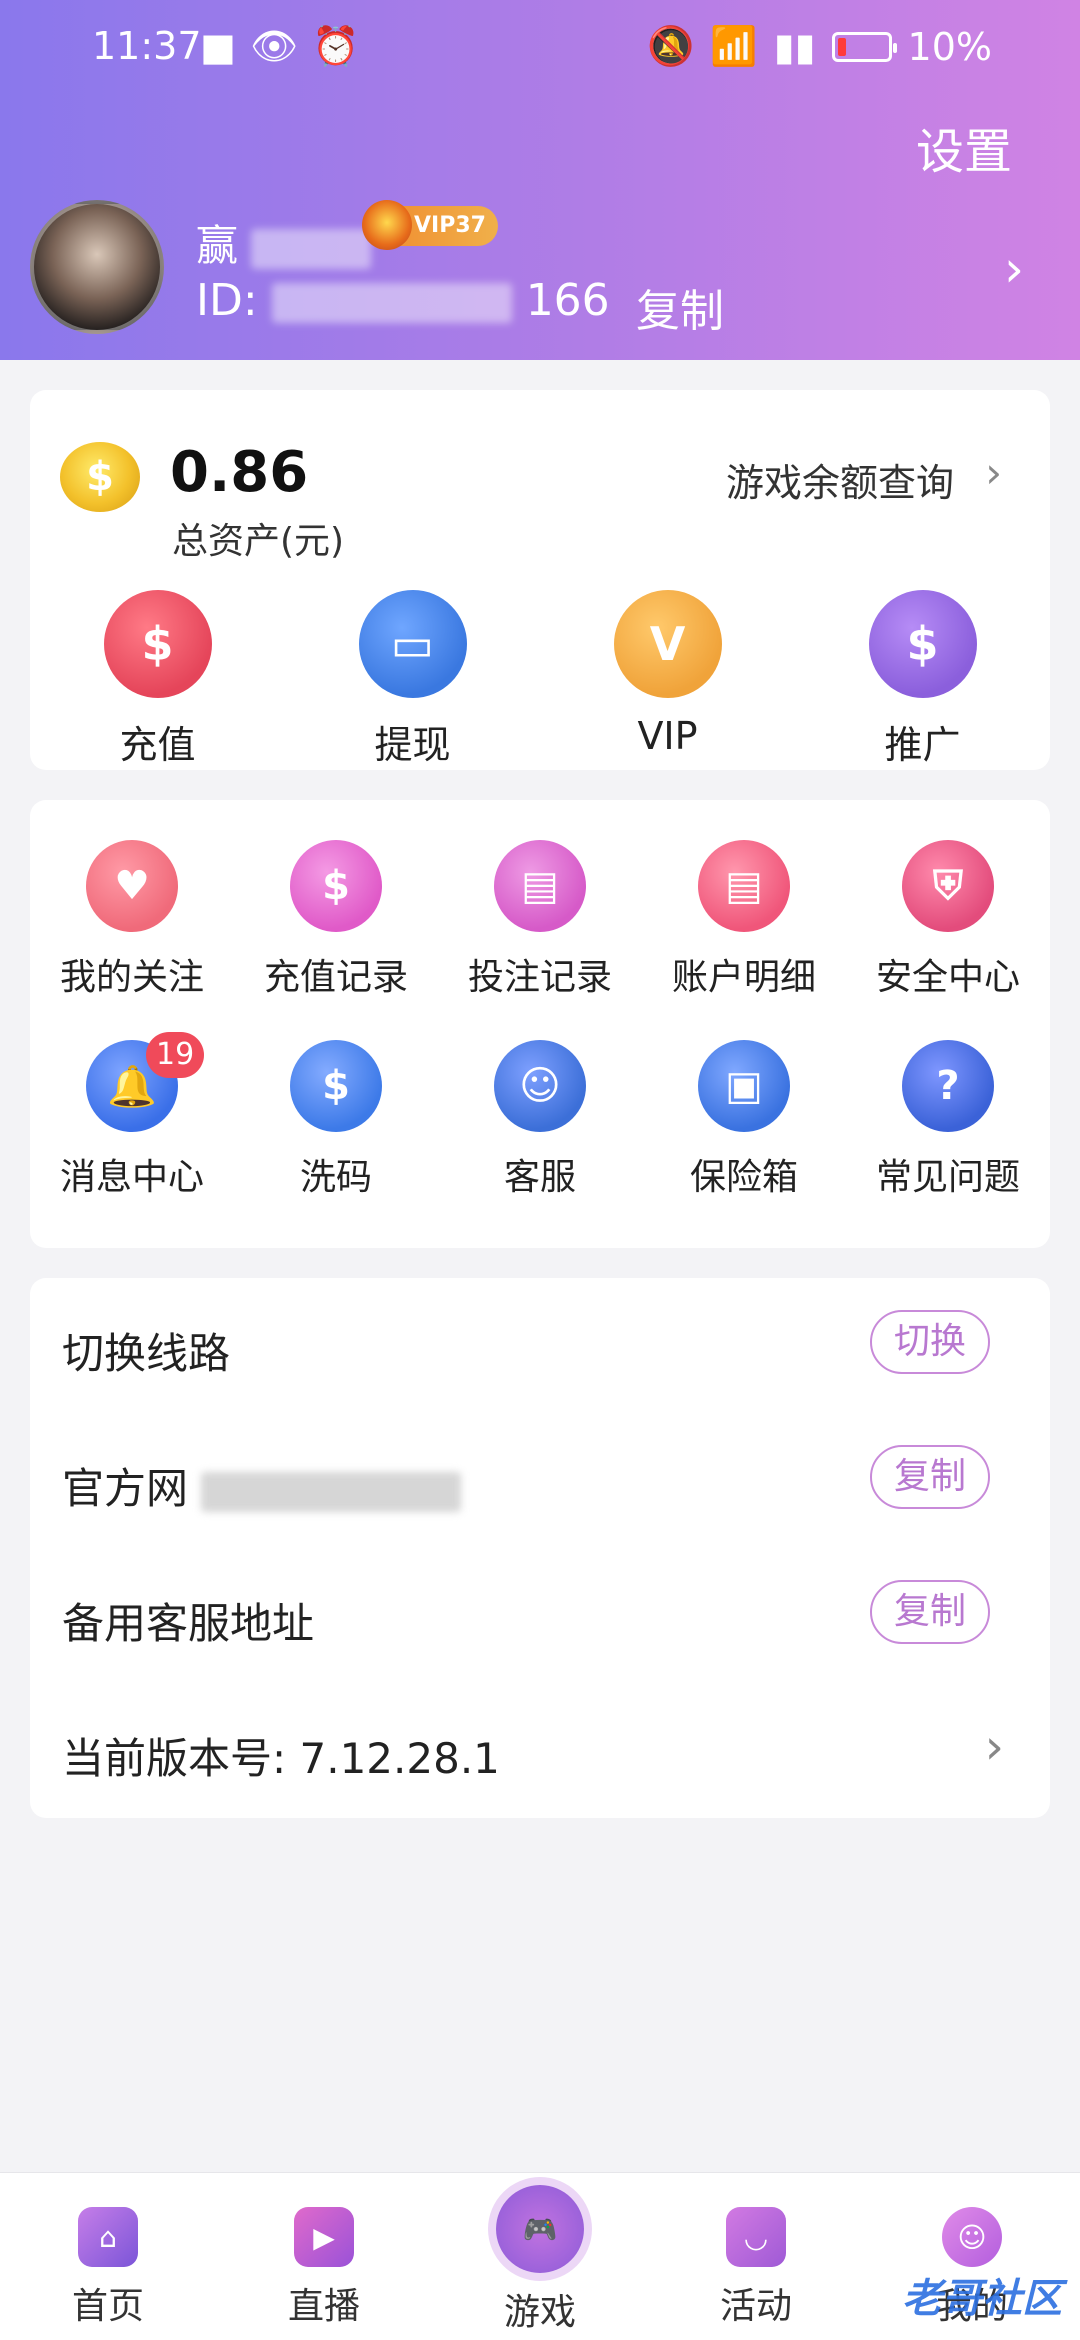  What do you see at coordinates (331, 1491) in the screenshot?
I see `redacted-url` at bounding box center [331, 1491].